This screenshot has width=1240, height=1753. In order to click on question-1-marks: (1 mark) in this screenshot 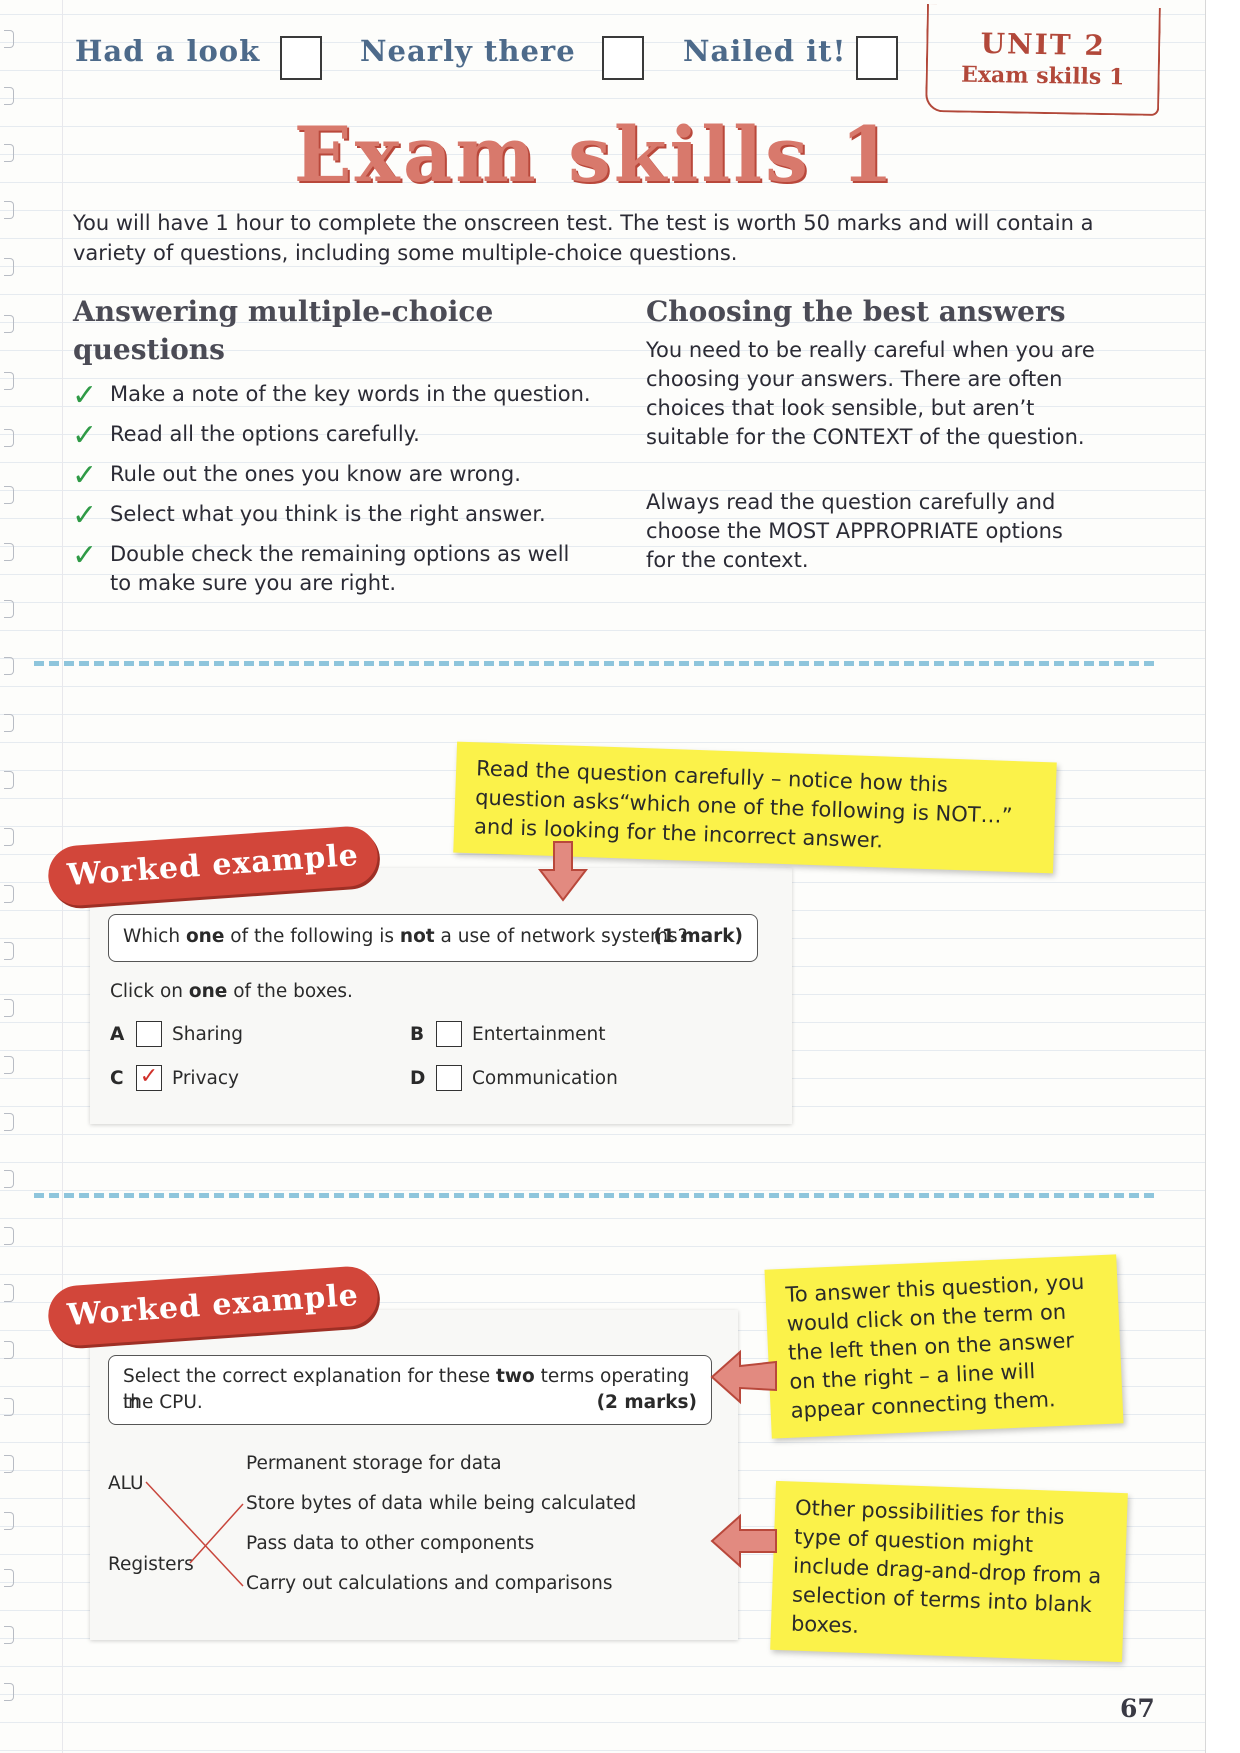, I will do `click(698, 936)`.